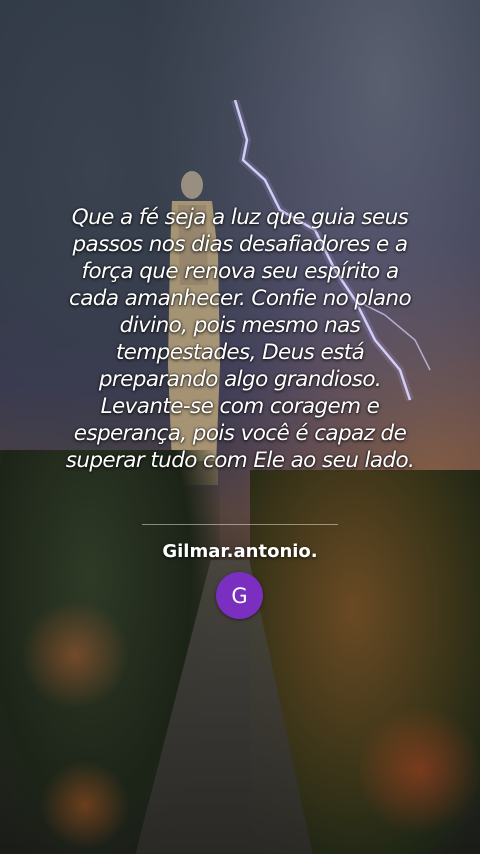  Describe the element at coordinates (240, 524) in the screenshot. I see `divider` at that location.